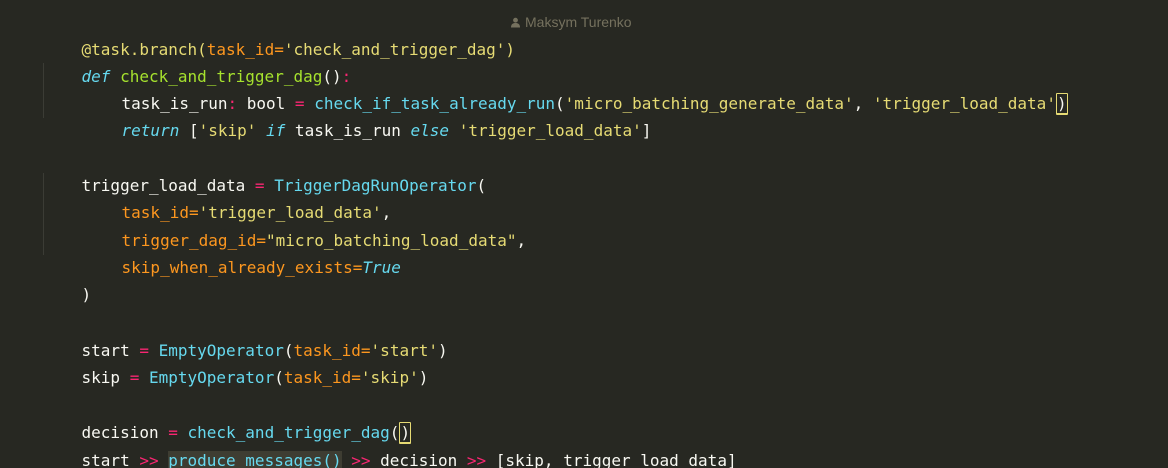 The image size is (1168, 468). I want to click on class-call: EmptyOperator, so click(211, 377).